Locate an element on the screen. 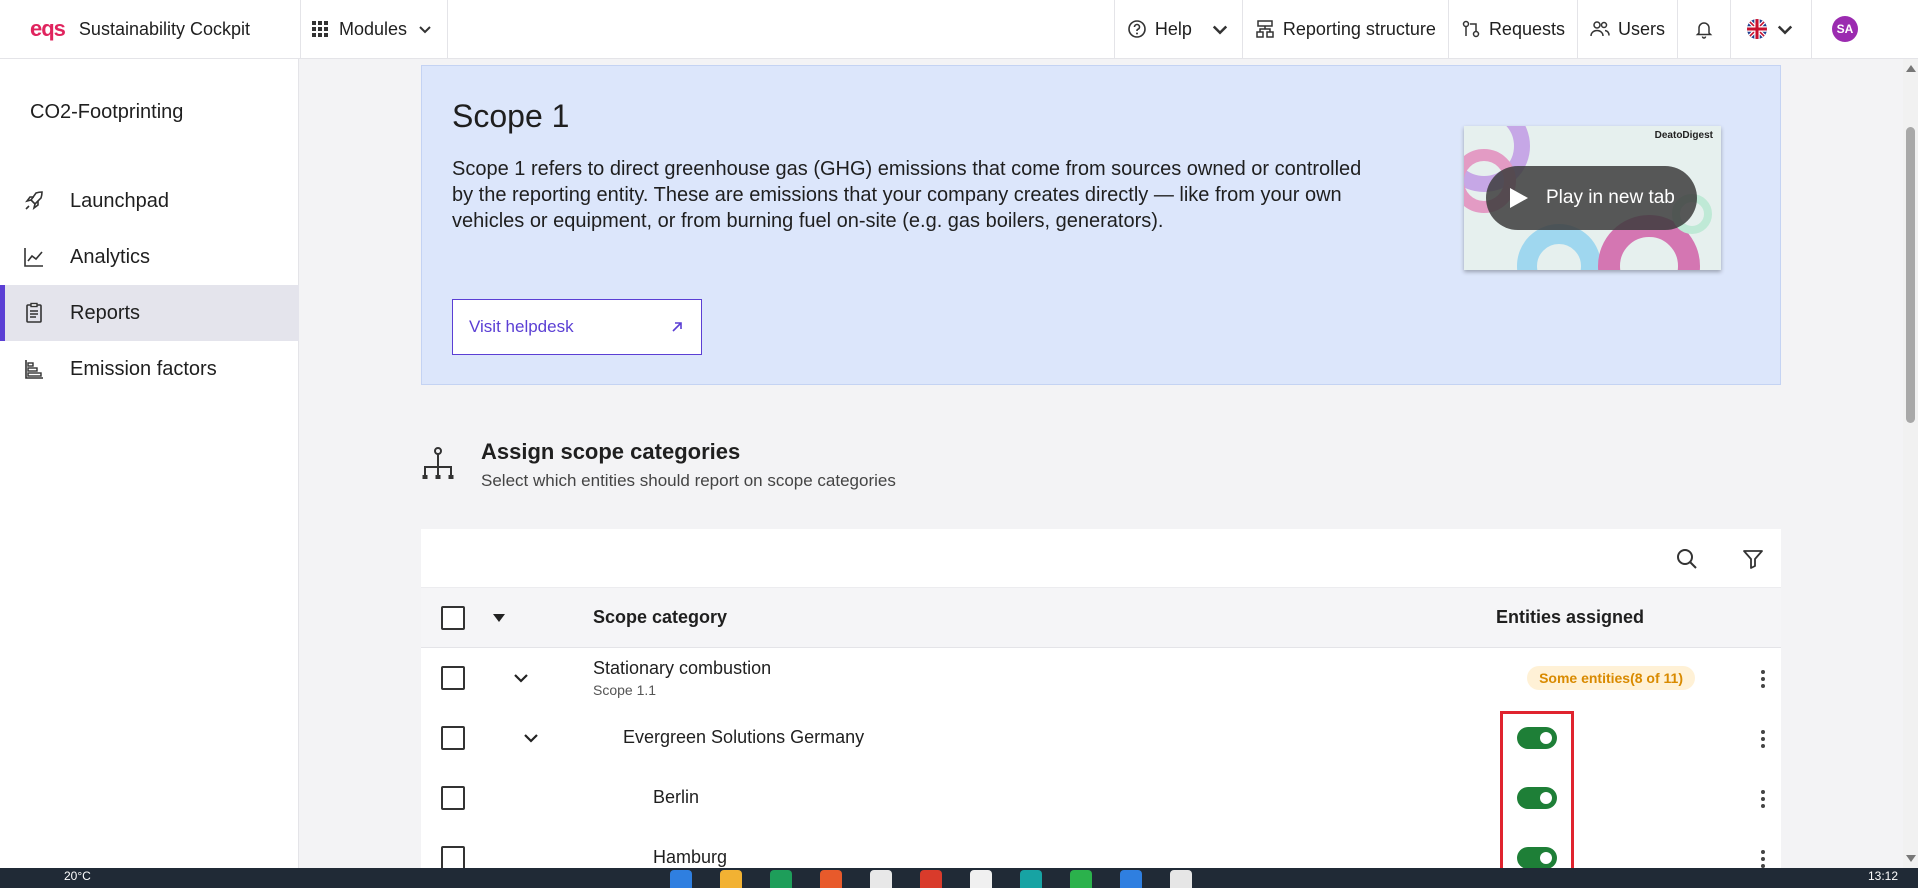  sidebar-item-reports: Reports is located at coordinates (149, 313).